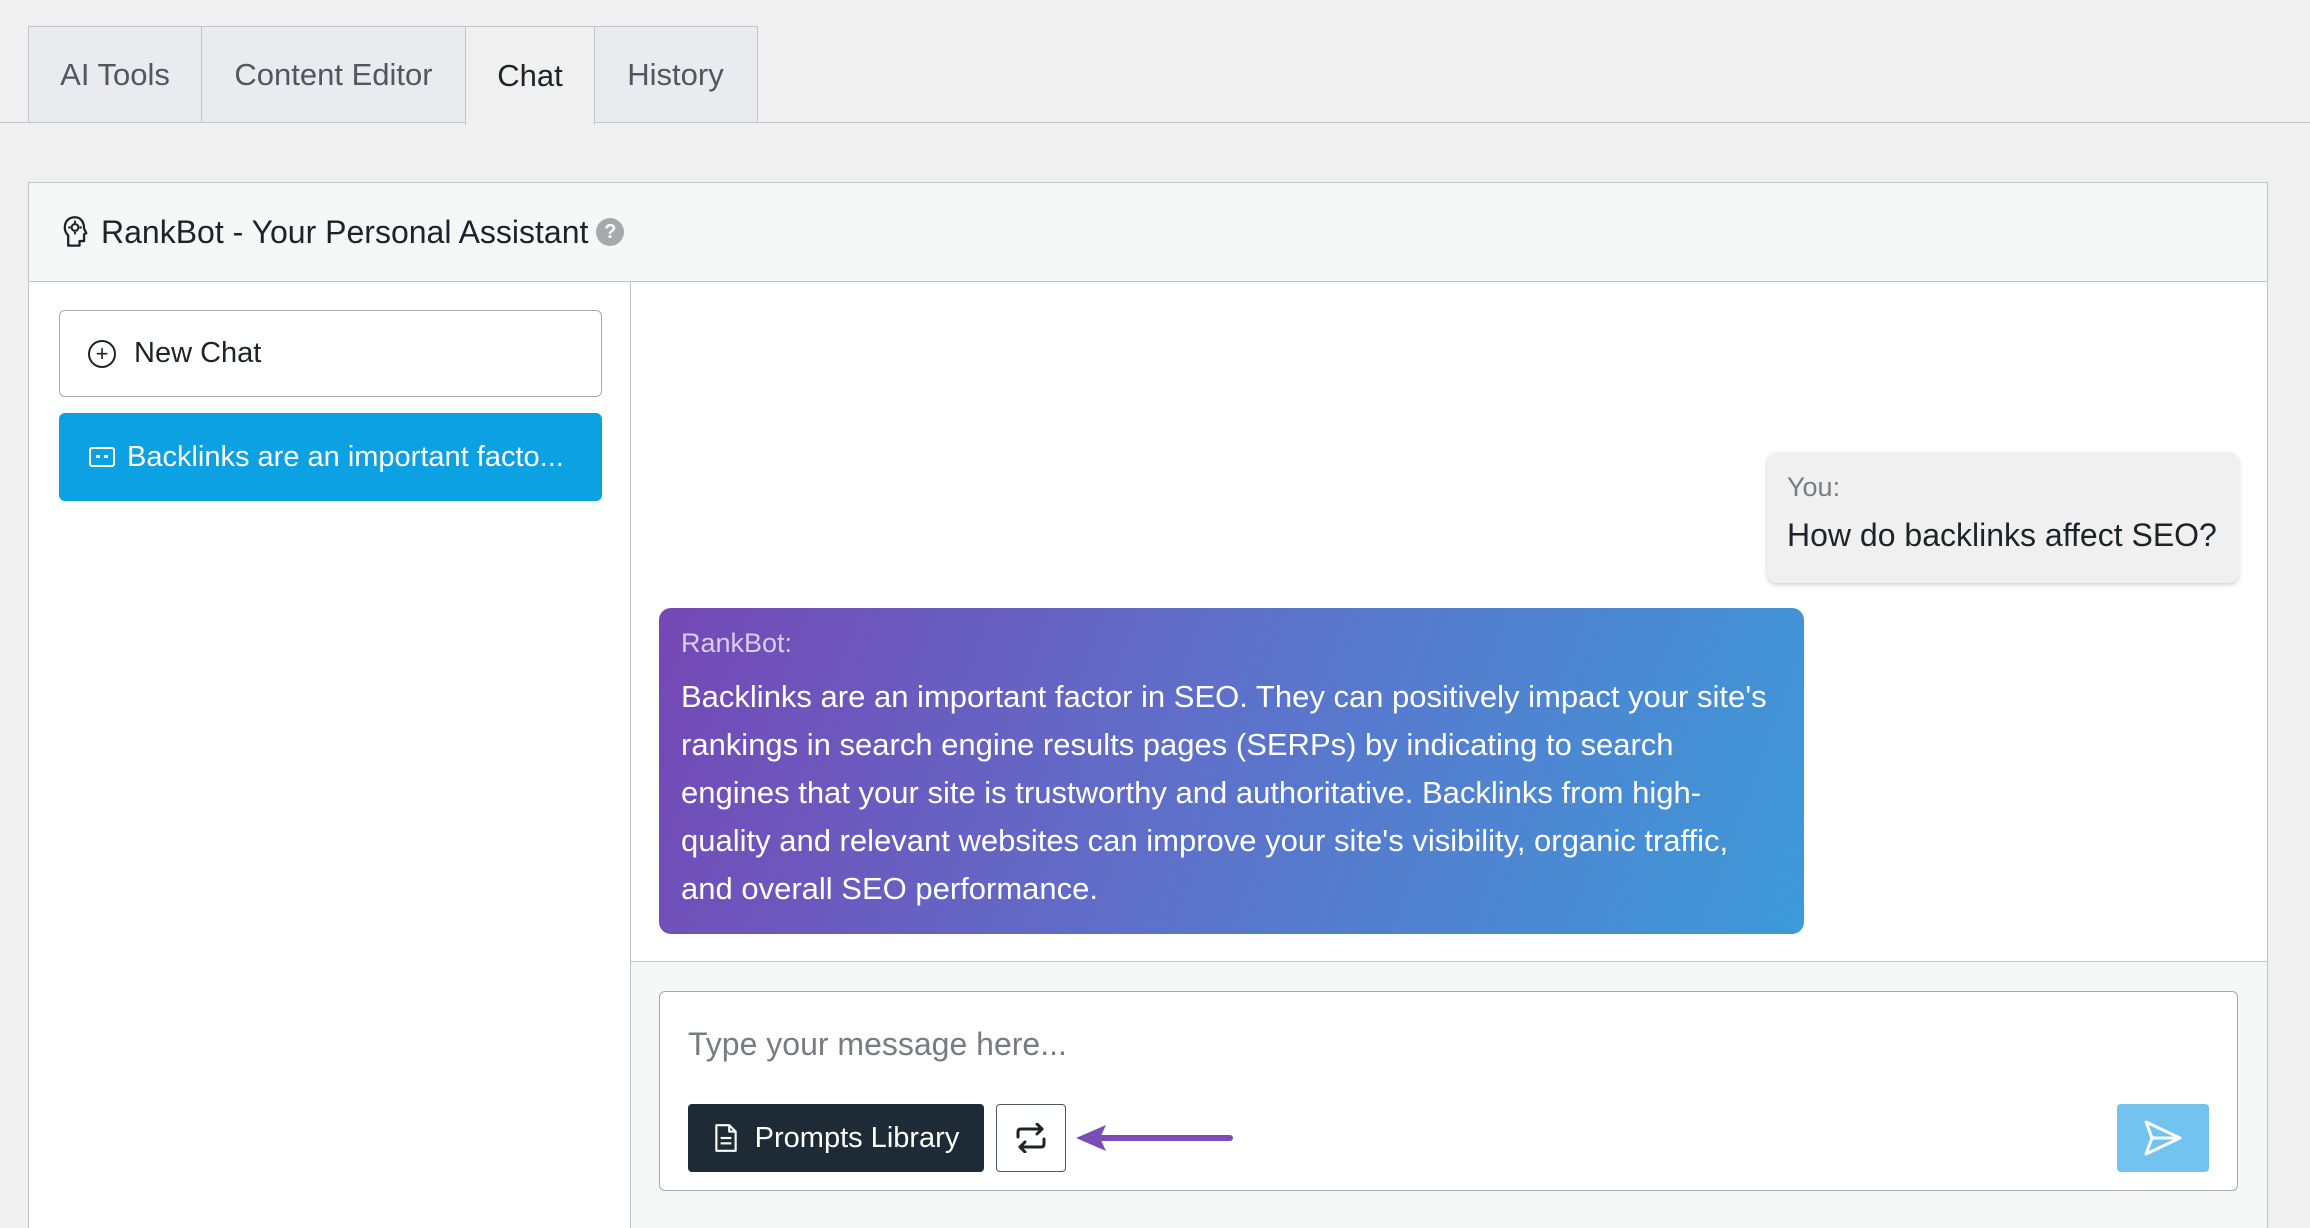 The width and height of the screenshot is (2310, 1228). I want to click on annotation-arrow-icon, so click(1154, 1138).